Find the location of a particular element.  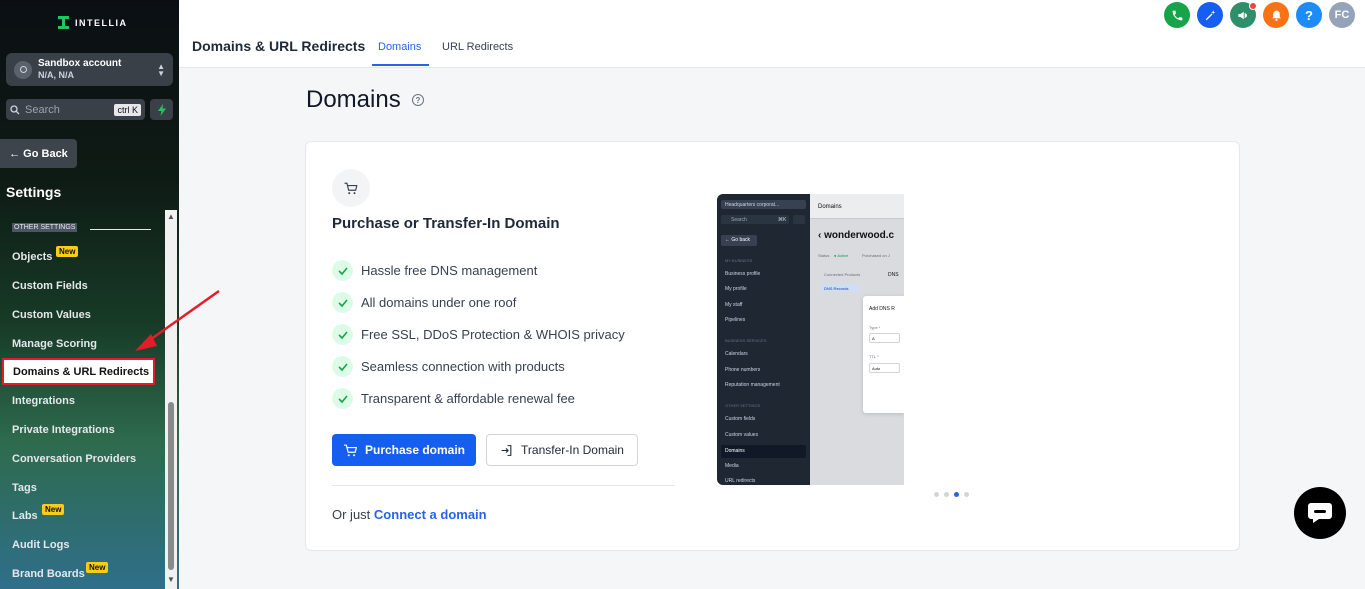

preview-go-back: ← Go back is located at coordinates (738, 240).